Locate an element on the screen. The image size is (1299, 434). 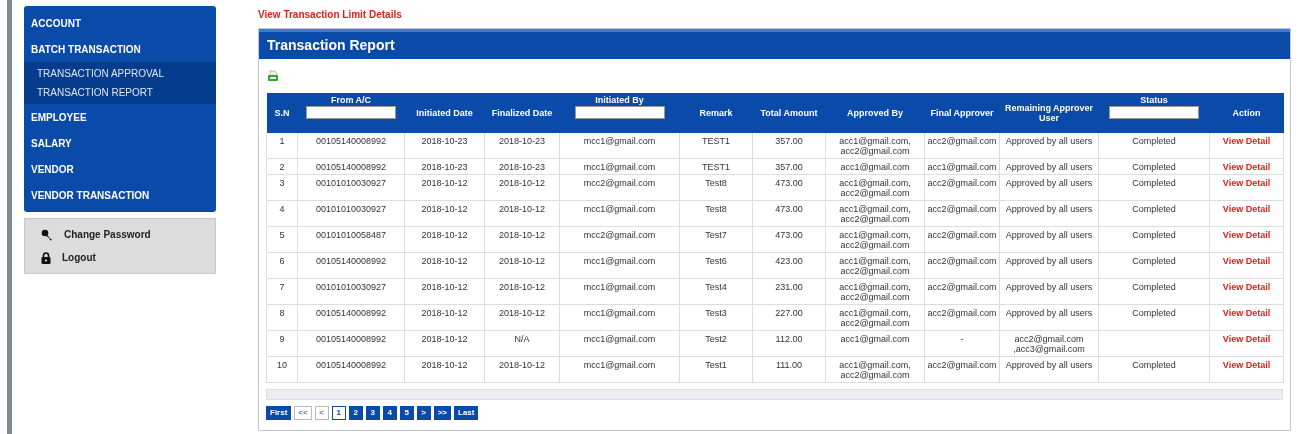
page-button: 4 is located at coordinates (389, 413).